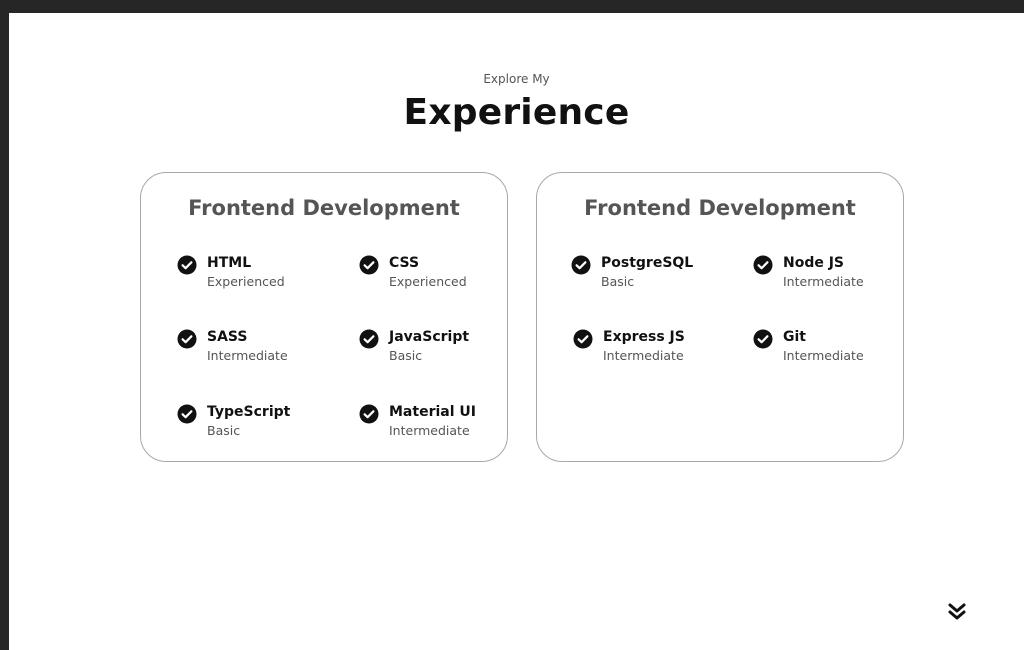 This screenshot has width=1024, height=650. Describe the element at coordinates (632, 273) in the screenshot. I see `skill-item-postgresql: PostgreSQL Basic` at that location.